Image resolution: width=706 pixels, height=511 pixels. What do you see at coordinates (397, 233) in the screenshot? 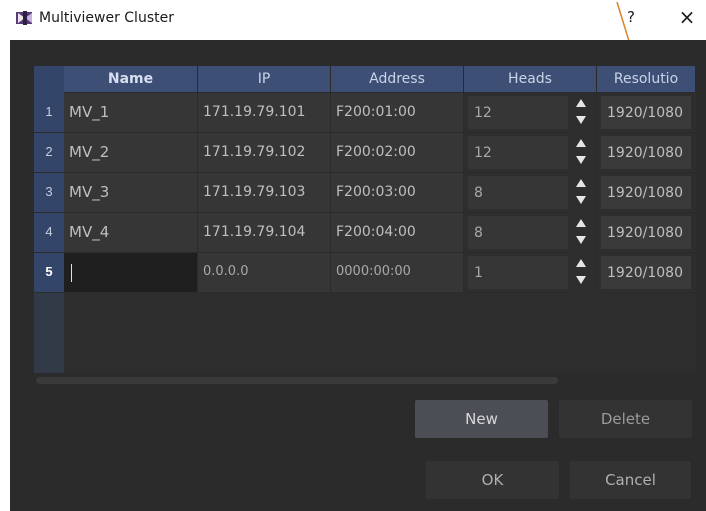
I see `address-cell: F200:04:00` at bounding box center [397, 233].